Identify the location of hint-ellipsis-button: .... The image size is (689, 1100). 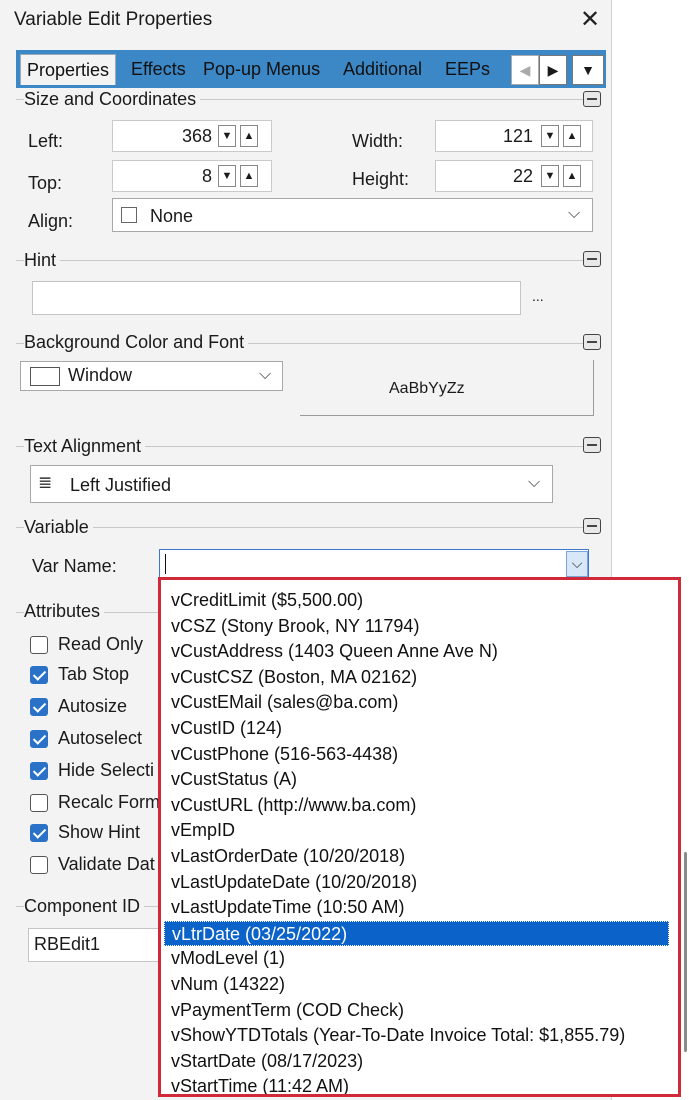
(538, 296).